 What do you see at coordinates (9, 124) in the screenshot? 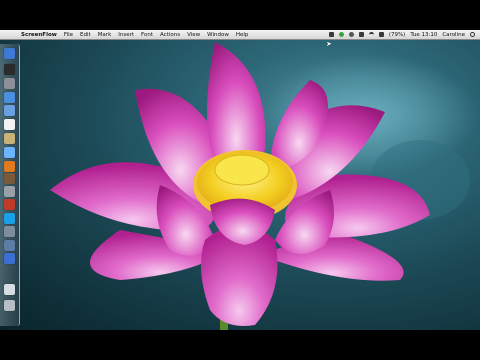
I see `calendar-icon` at bounding box center [9, 124].